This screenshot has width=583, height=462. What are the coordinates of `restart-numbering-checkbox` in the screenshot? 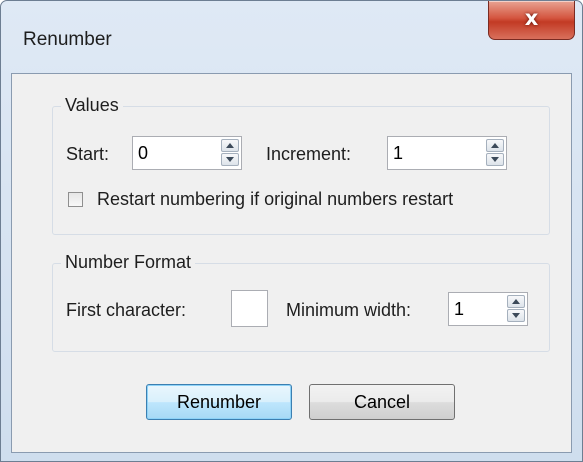 It's located at (75, 199).